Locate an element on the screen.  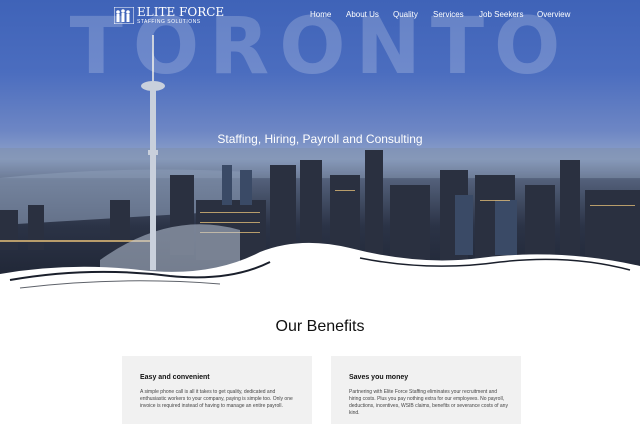
benefit-card-title: Easy and convenient is located at coordinates (175, 377).